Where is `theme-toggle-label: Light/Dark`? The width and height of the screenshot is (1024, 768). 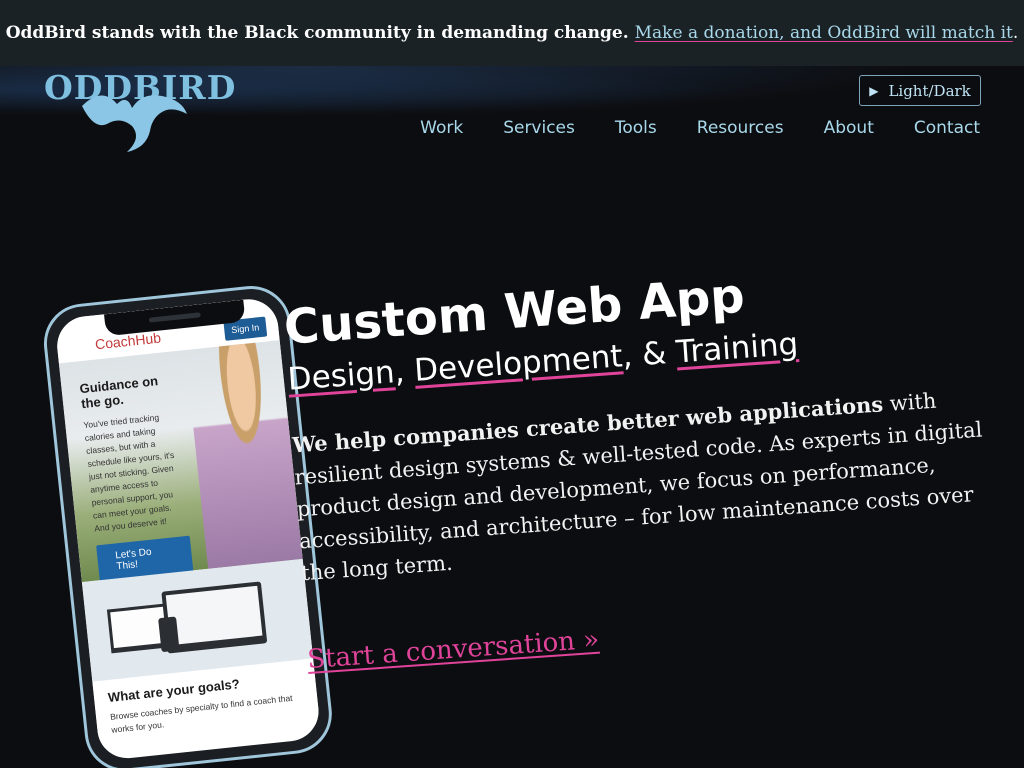 theme-toggle-label: Light/Dark is located at coordinates (929, 90).